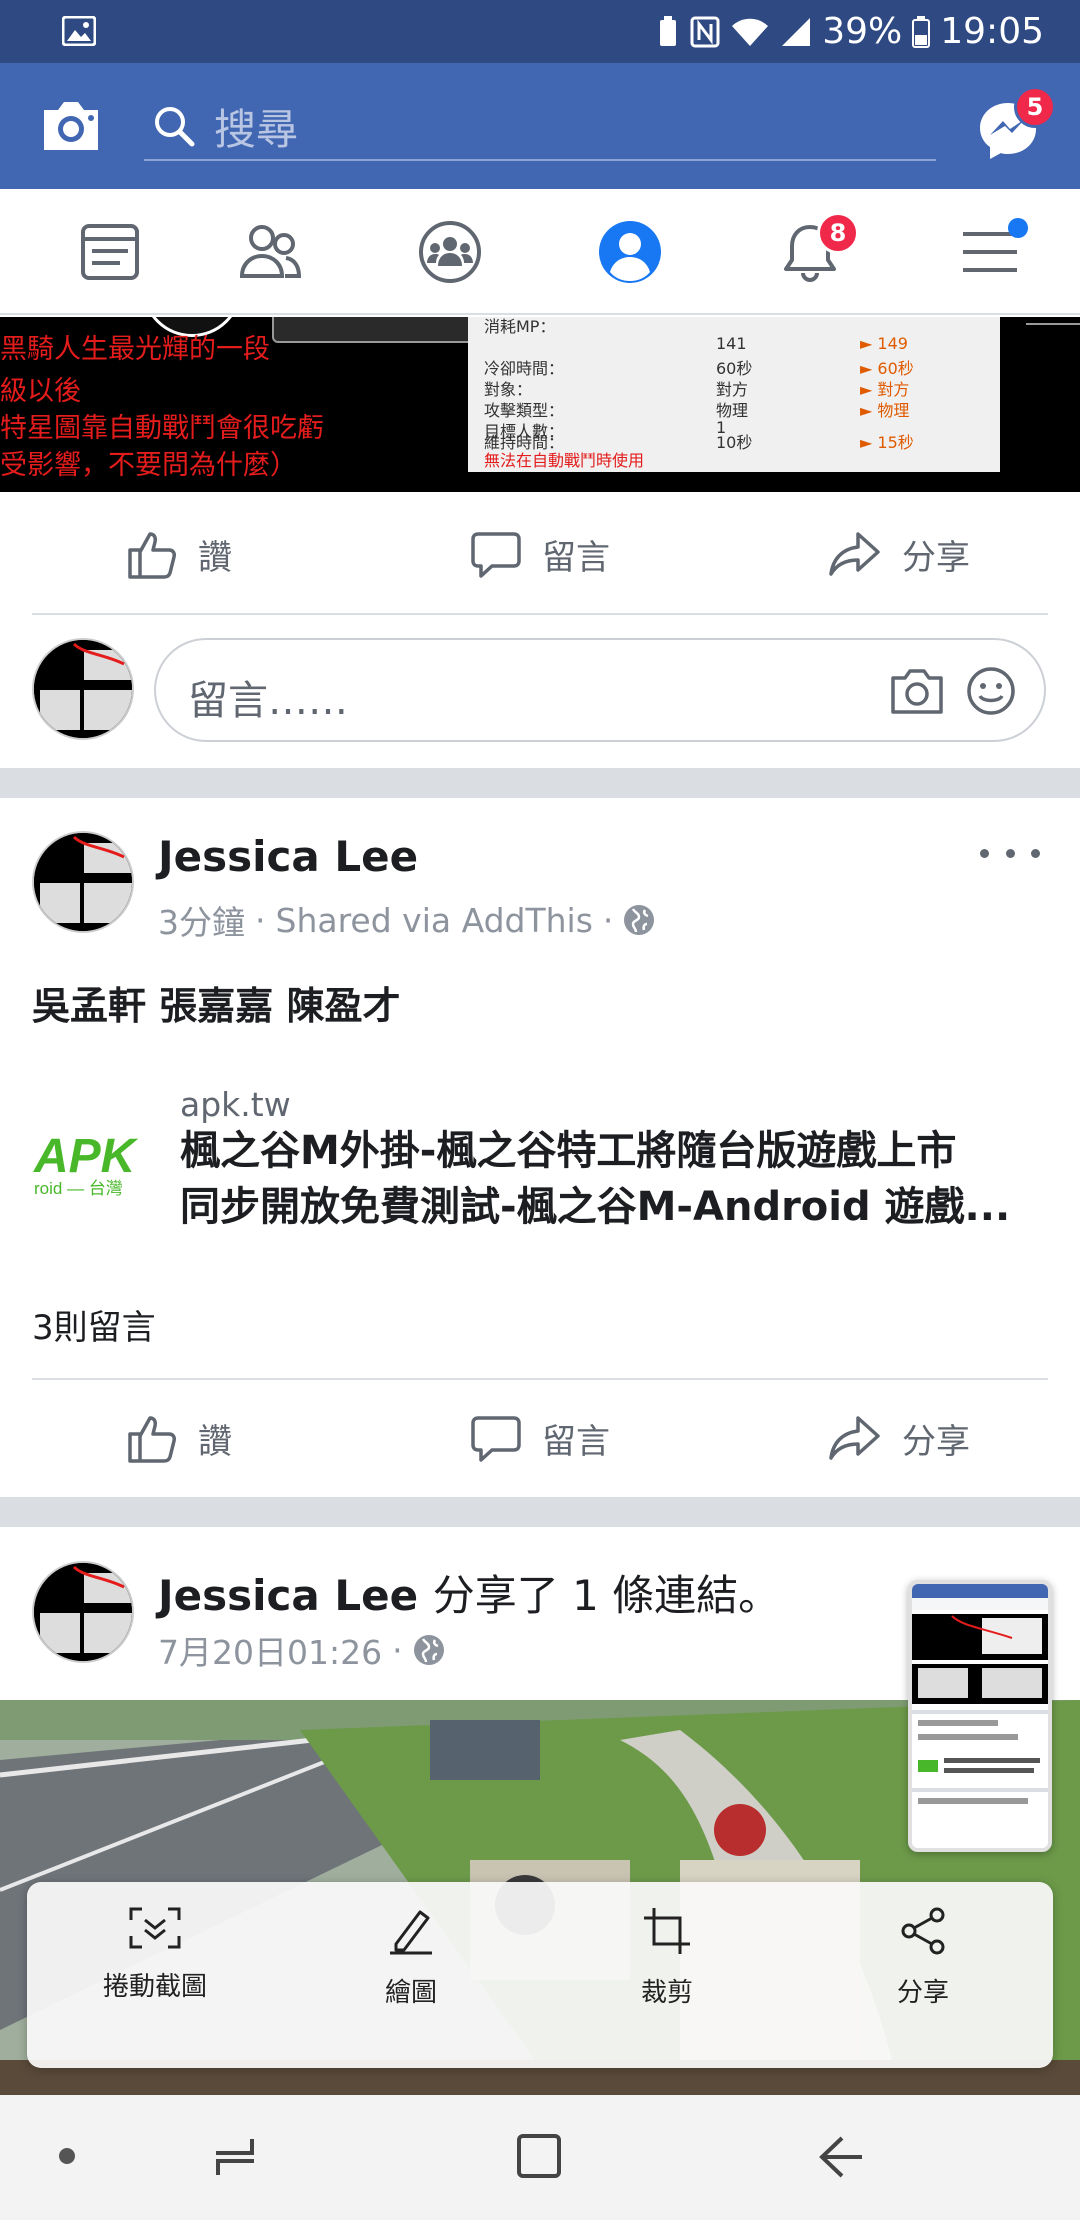 The image size is (1080, 2220). I want to click on link-domain: apk.tw, so click(235, 1104).